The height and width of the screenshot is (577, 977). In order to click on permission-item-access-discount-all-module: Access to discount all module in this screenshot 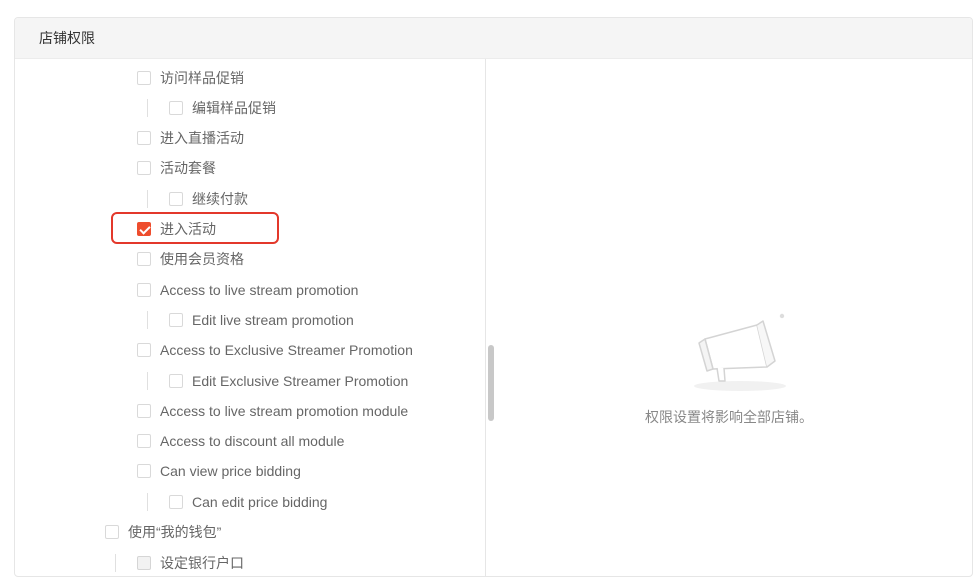, I will do `click(240, 441)`.